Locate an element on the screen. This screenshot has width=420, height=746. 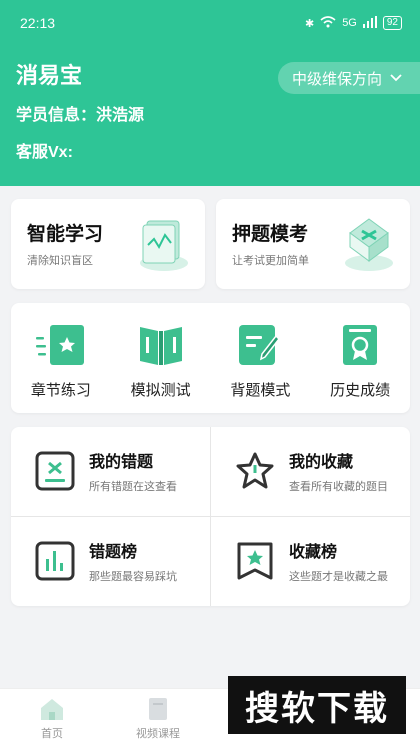
practice-label: 章节练习 is located at coordinates (60, 390).